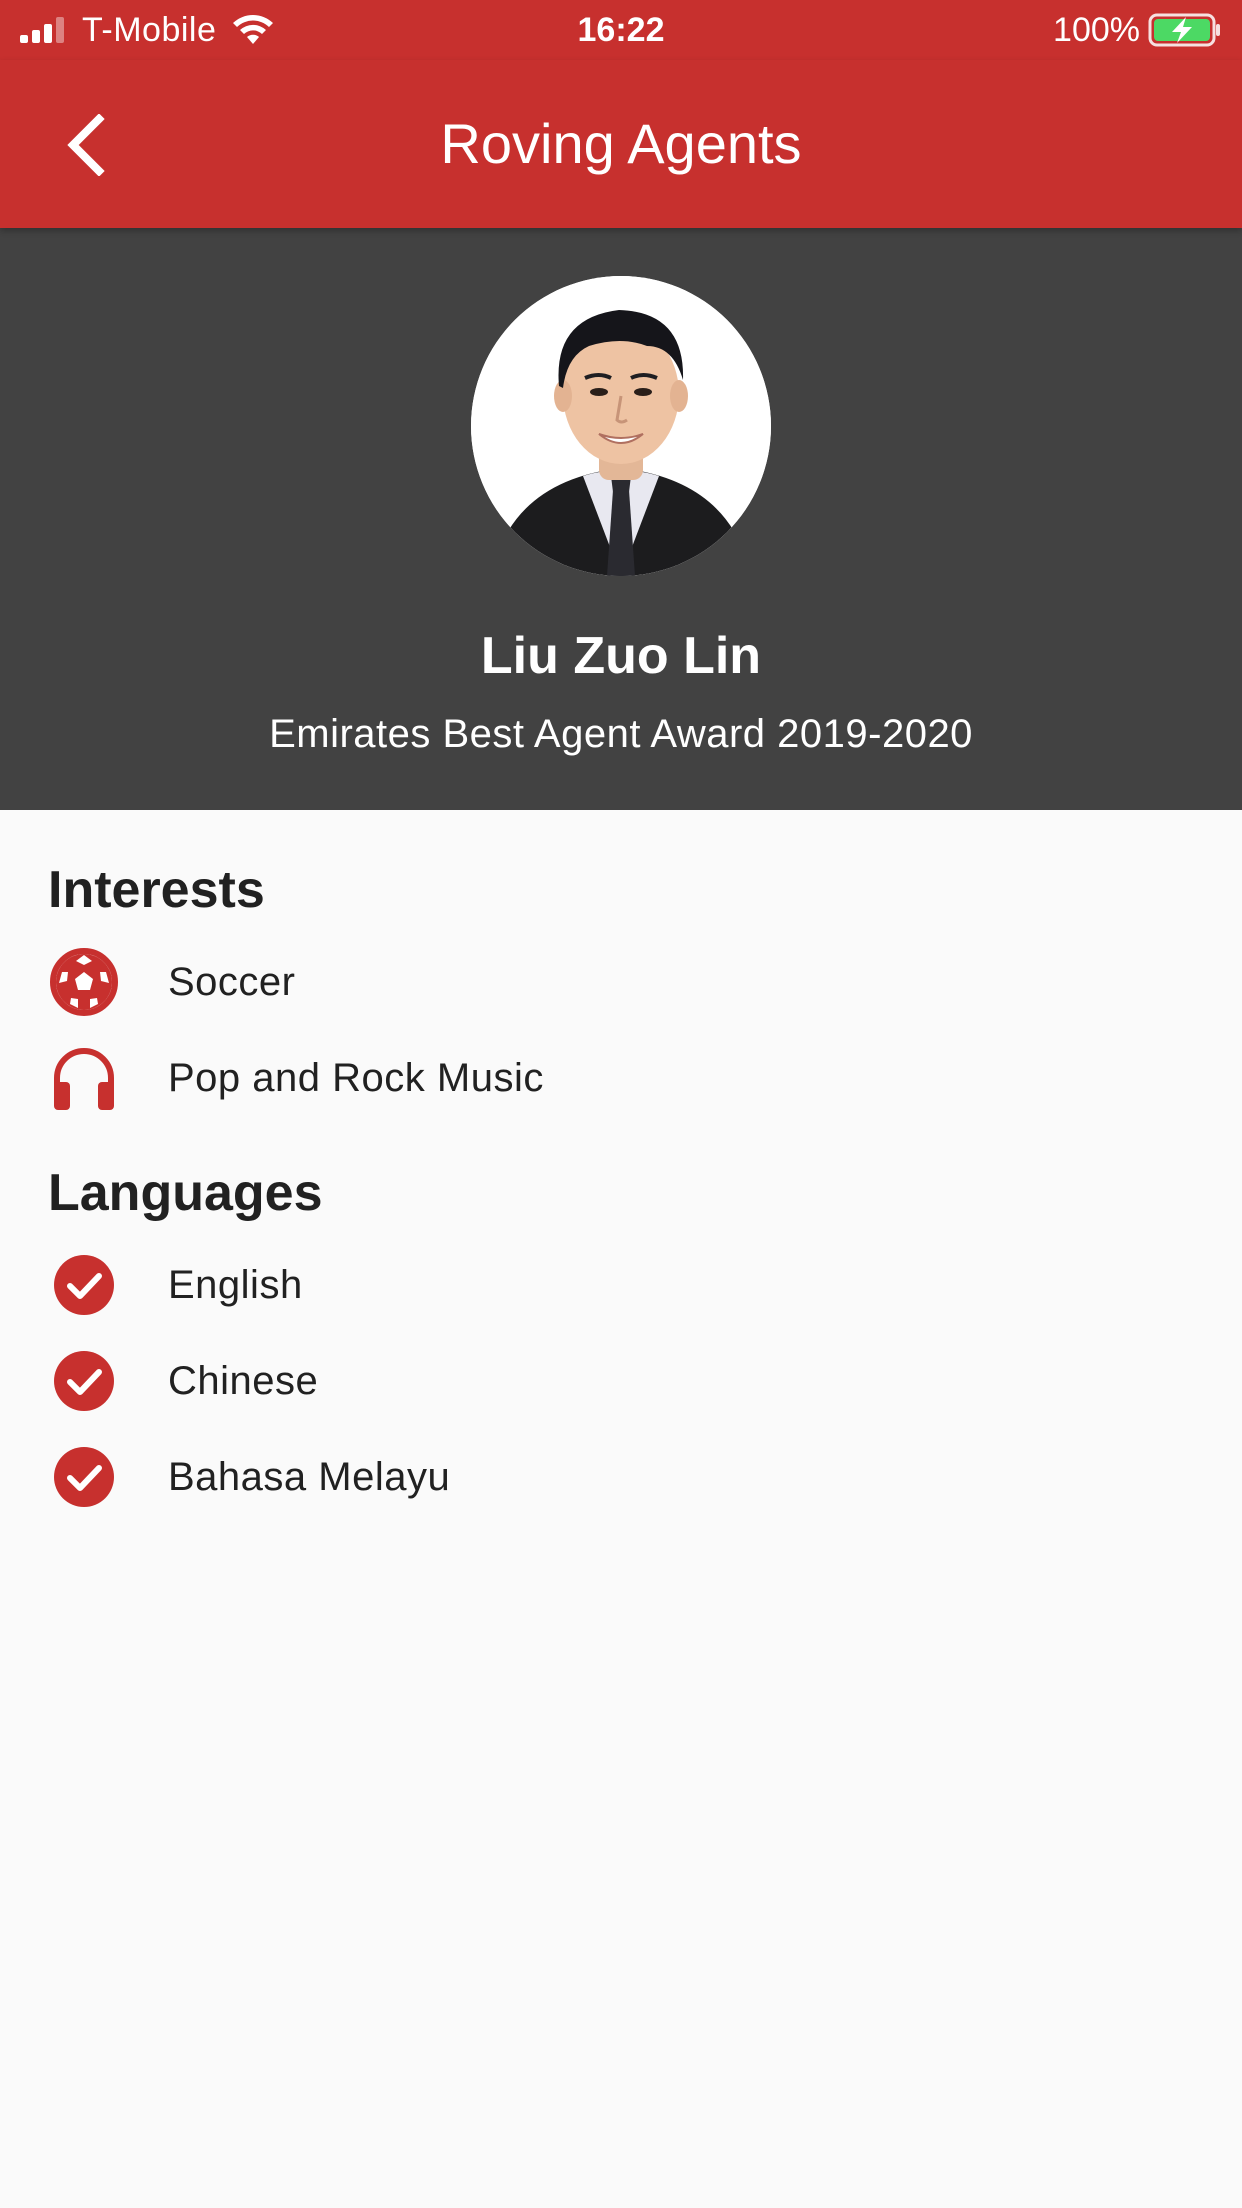 The image size is (1242, 2208). Describe the element at coordinates (84, 1079) in the screenshot. I see `headphones-icon` at that location.